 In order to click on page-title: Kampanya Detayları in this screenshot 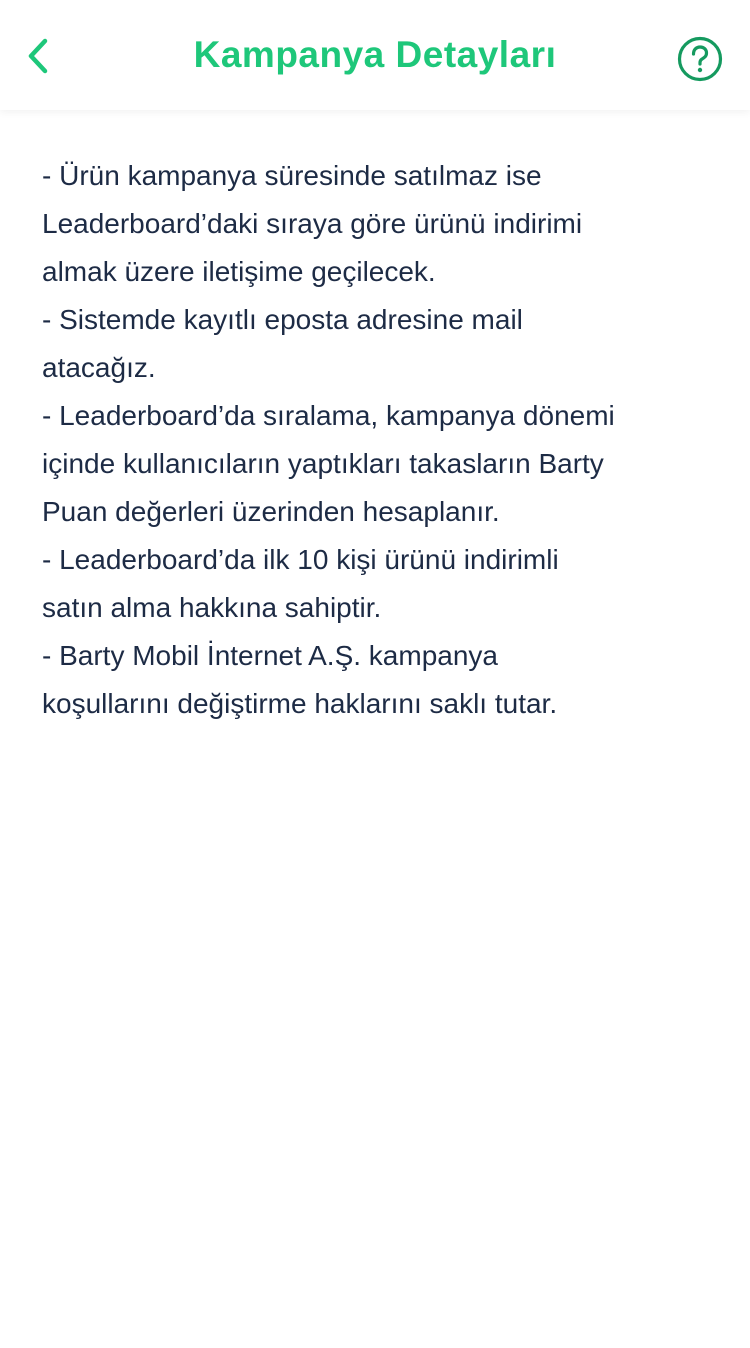, I will do `click(375, 54)`.